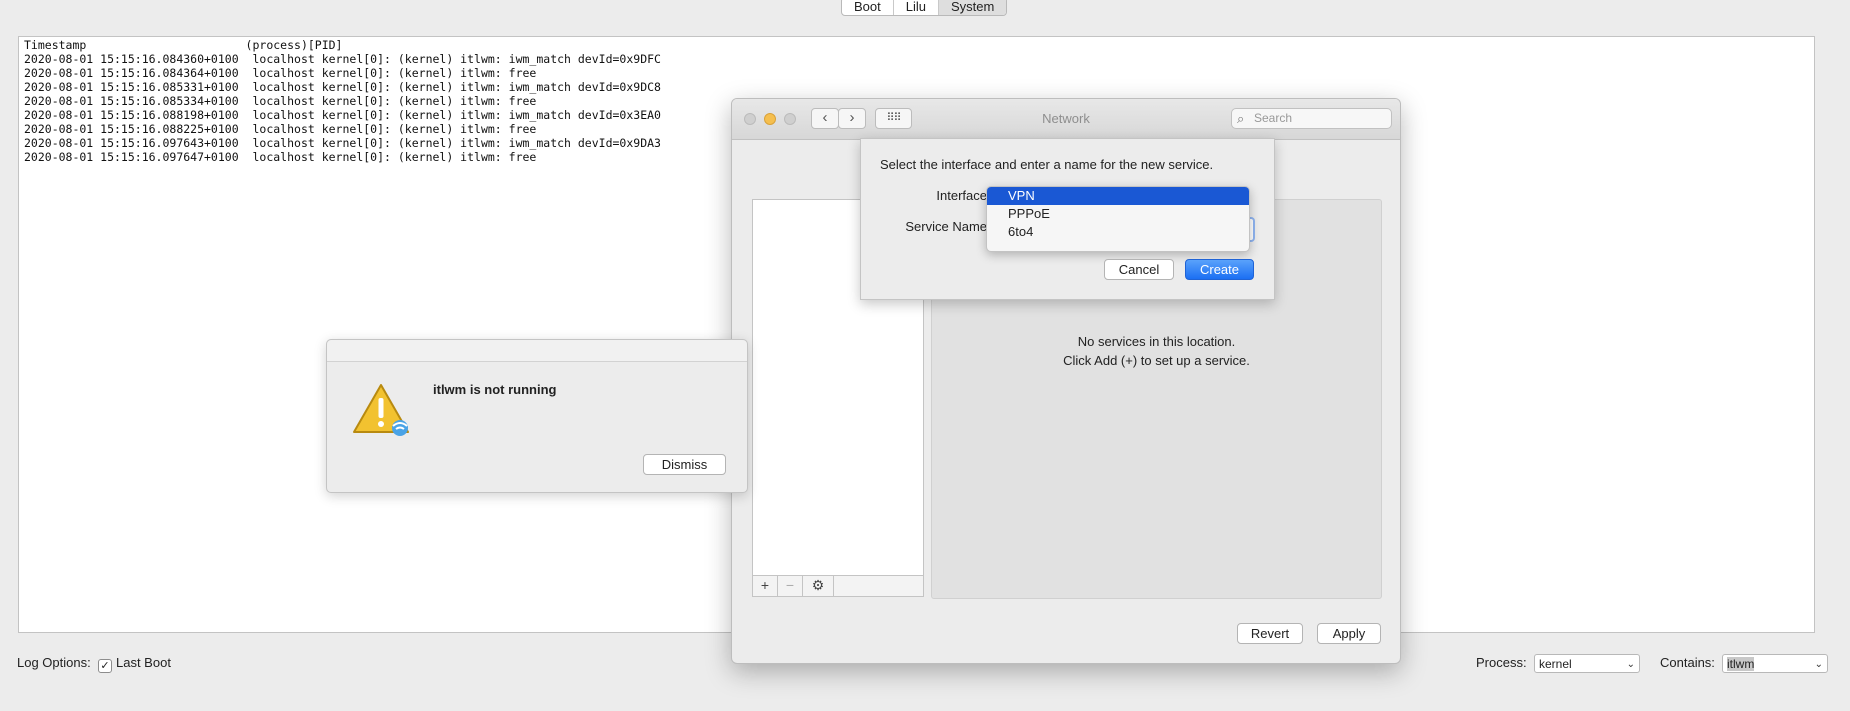 The image size is (1850, 711). I want to click on process-combobox: kernel ⌄, so click(1587, 663).